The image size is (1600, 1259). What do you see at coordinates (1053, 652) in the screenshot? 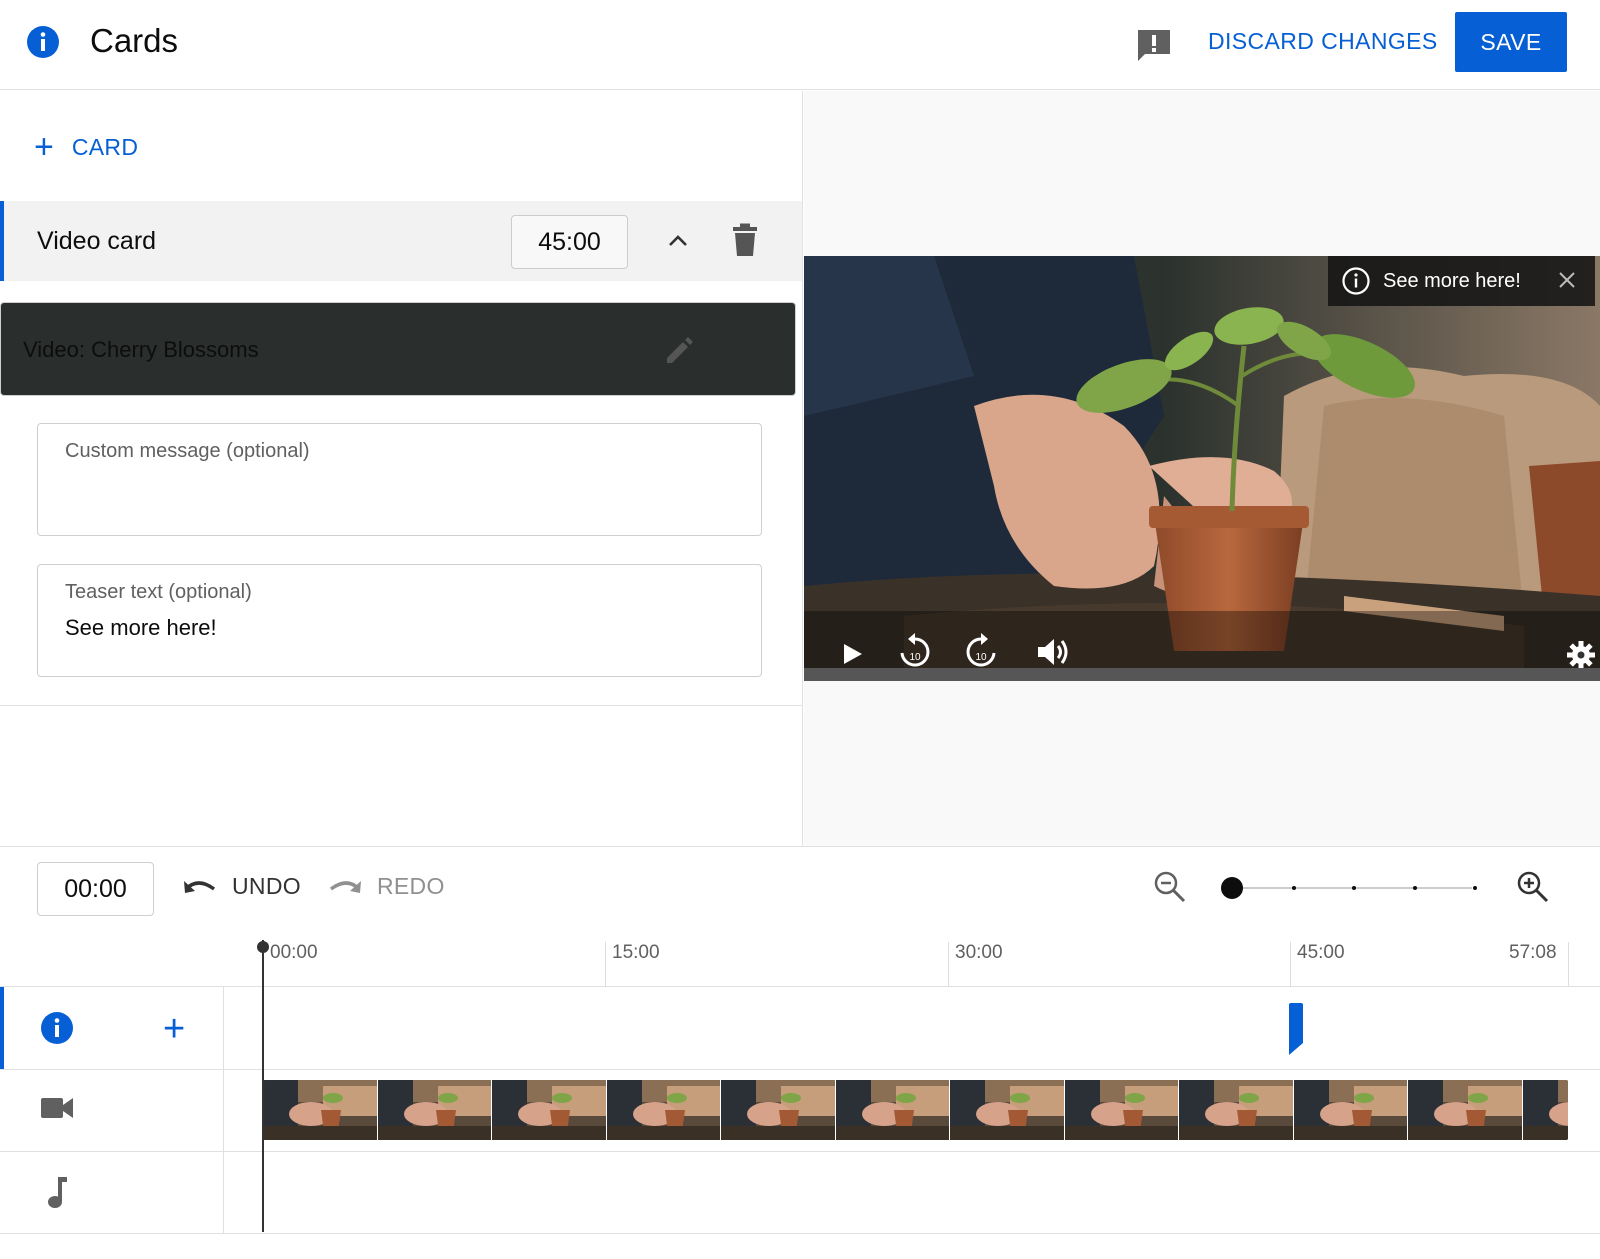
I see `volume-icon` at bounding box center [1053, 652].